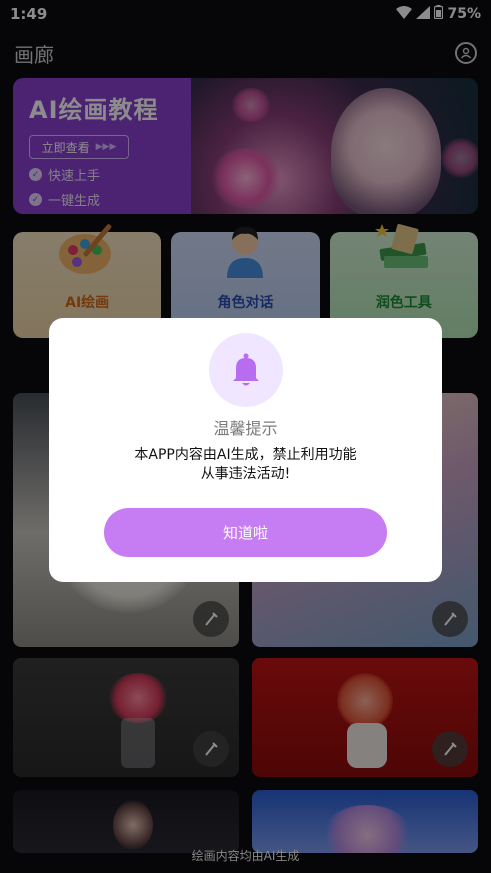 The image size is (491, 873). I want to click on confirm-button: 知道啦, so click(245, 532).